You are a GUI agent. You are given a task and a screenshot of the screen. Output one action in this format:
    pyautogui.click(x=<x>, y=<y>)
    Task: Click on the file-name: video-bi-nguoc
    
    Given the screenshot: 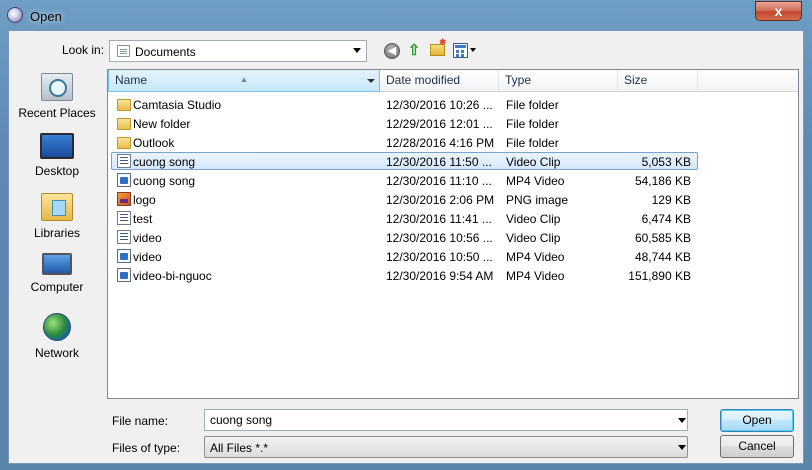 What is the action you would take?
    pyautogui.click(x=172, y=276)
    